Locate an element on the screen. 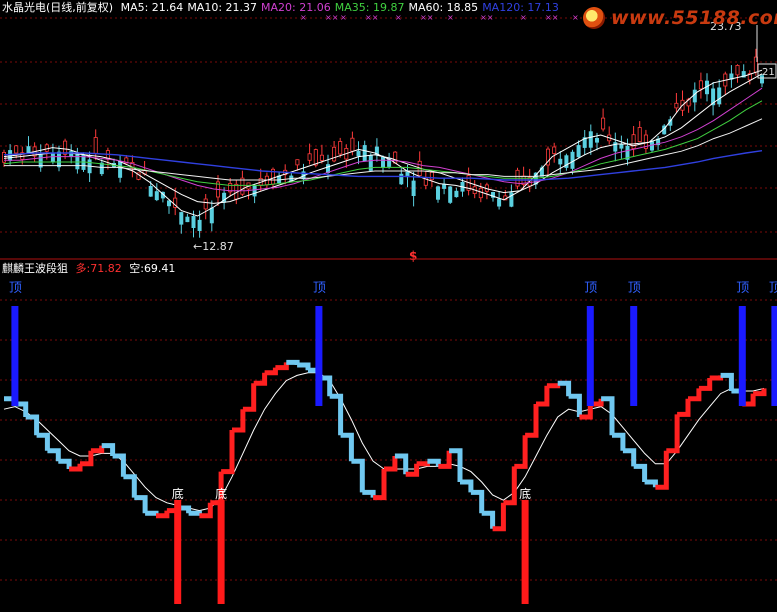 The height and width of the screenshot is (612, 777). ma-legend-item: MA20: 21.06 is located at coordinates (296, 7).